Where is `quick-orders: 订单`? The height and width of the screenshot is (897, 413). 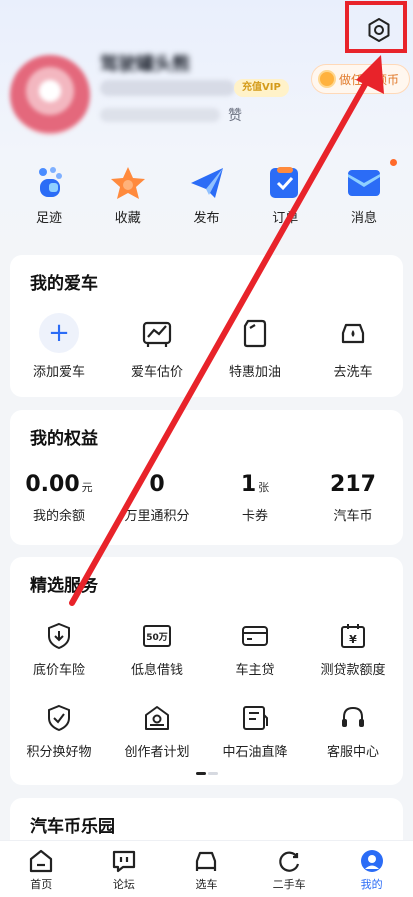
quick-orders: 订单 is located at coordinates (285, 196).